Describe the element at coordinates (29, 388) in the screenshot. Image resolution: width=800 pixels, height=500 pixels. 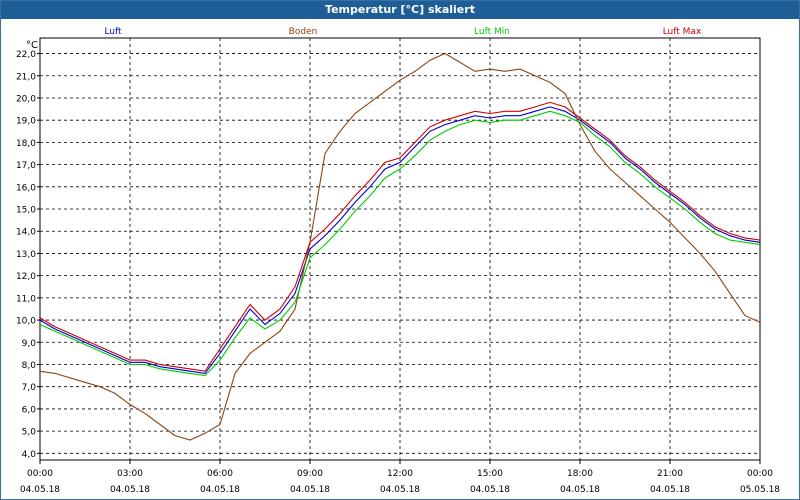
I see `y-tick-label: 7,0` at that location.